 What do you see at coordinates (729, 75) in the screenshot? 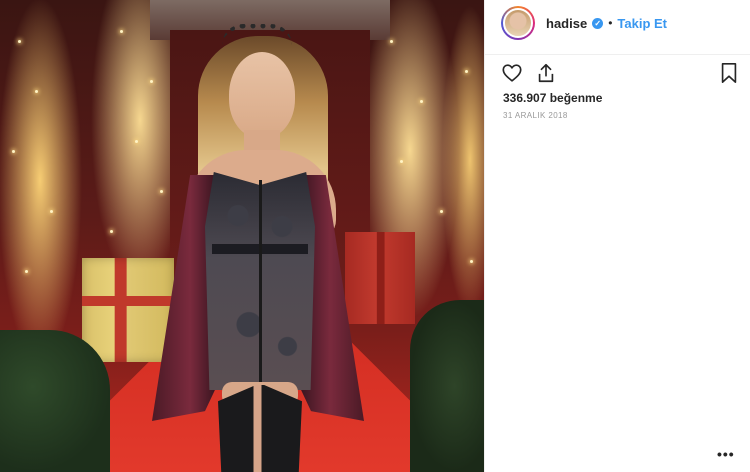
I see `bookmark-icon` at bounding box center [729, 75].